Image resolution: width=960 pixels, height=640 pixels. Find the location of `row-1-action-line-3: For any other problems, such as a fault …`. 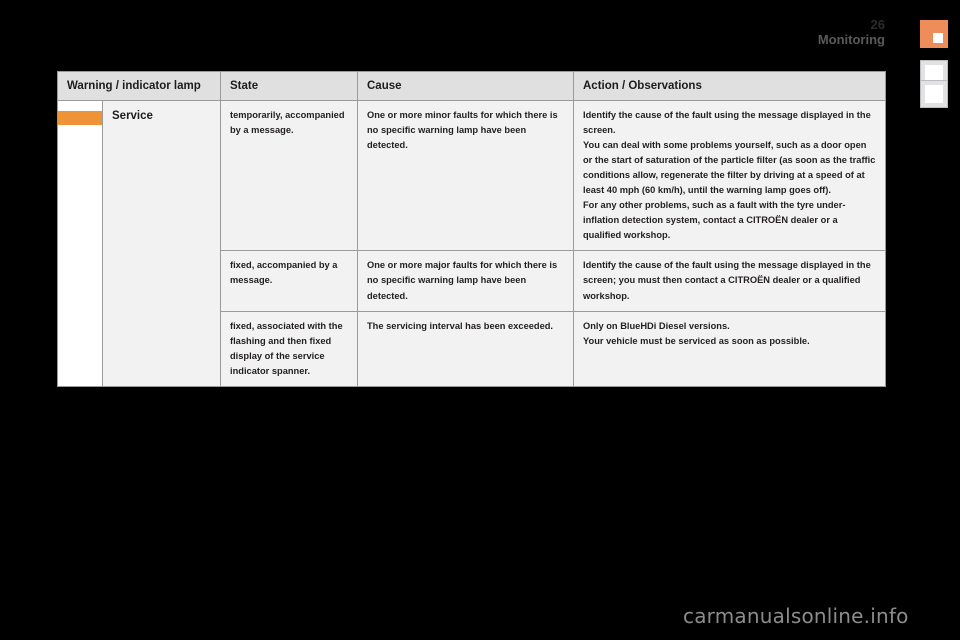

row-1-action-line-3: For any other problems, such as a fault … is located at coordinates (714, 220).